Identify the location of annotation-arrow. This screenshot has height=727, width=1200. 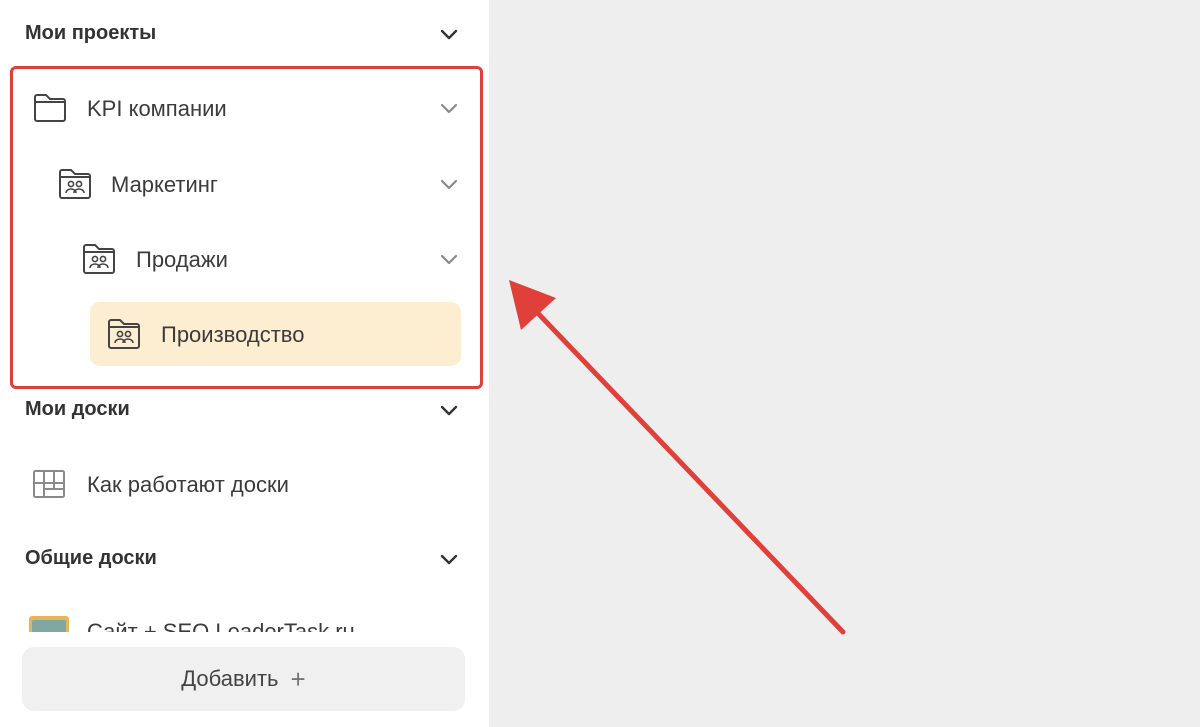
(677, 457).